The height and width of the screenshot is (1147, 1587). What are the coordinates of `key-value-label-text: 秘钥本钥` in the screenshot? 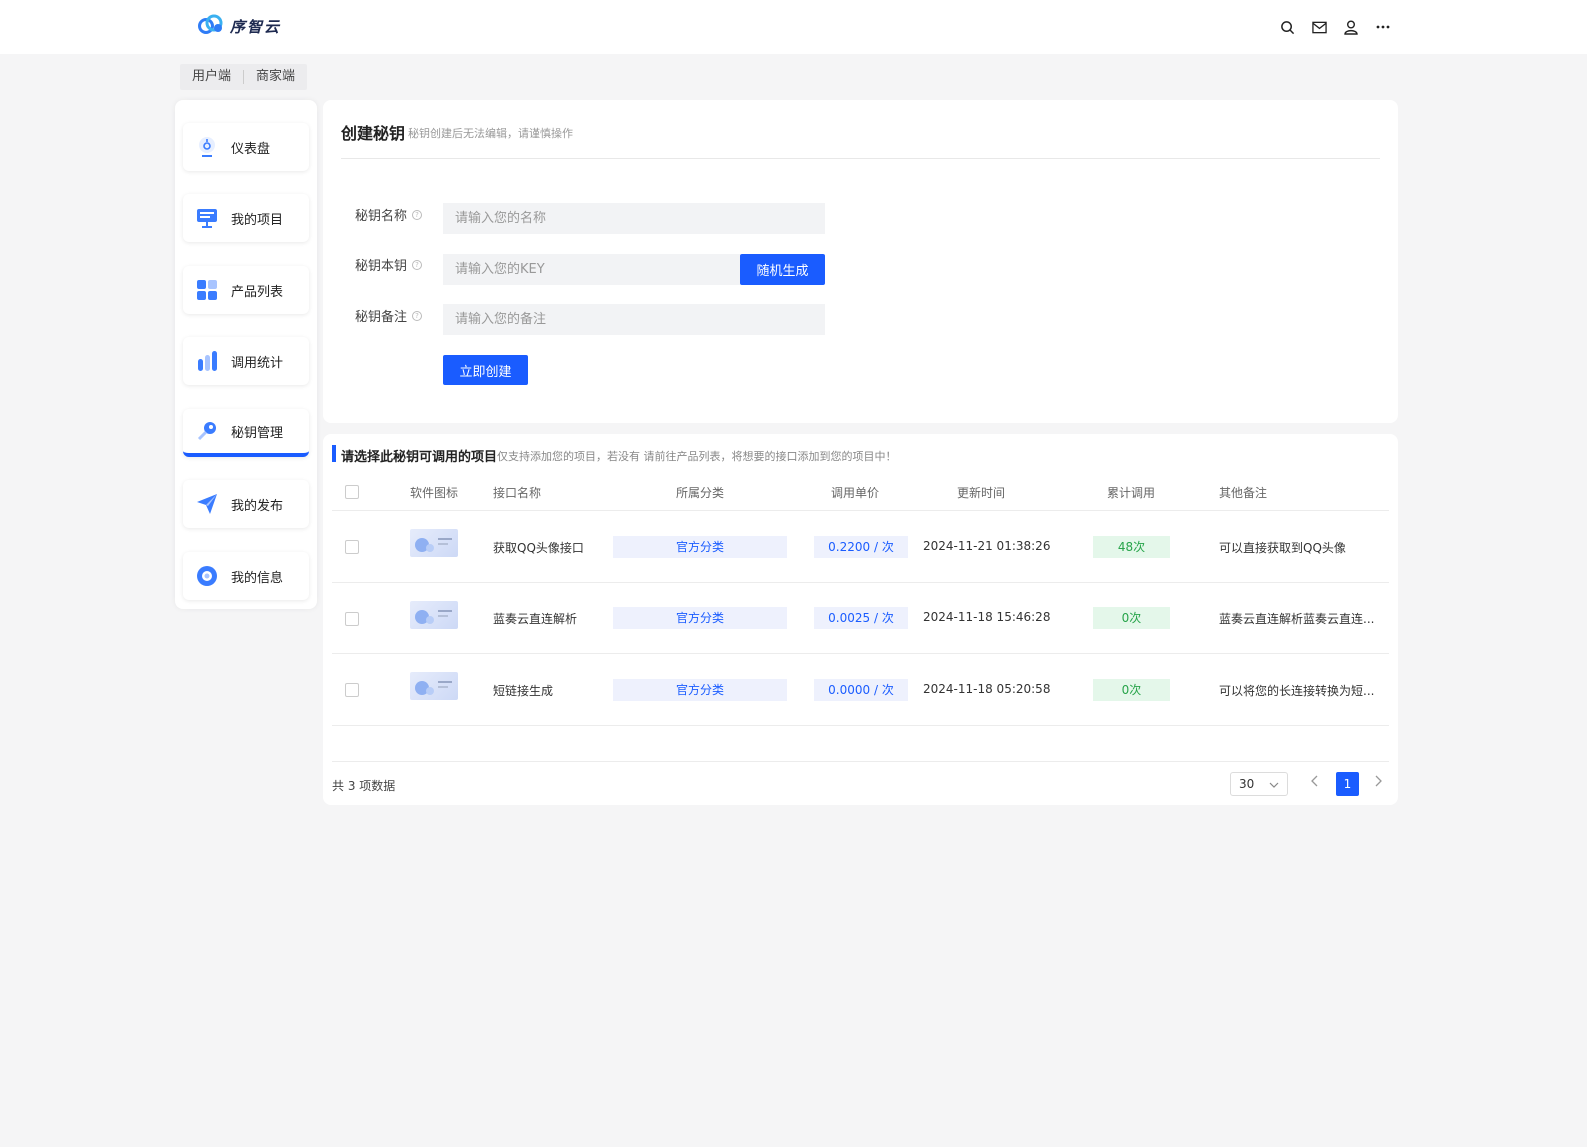 It's located at (381, 266).